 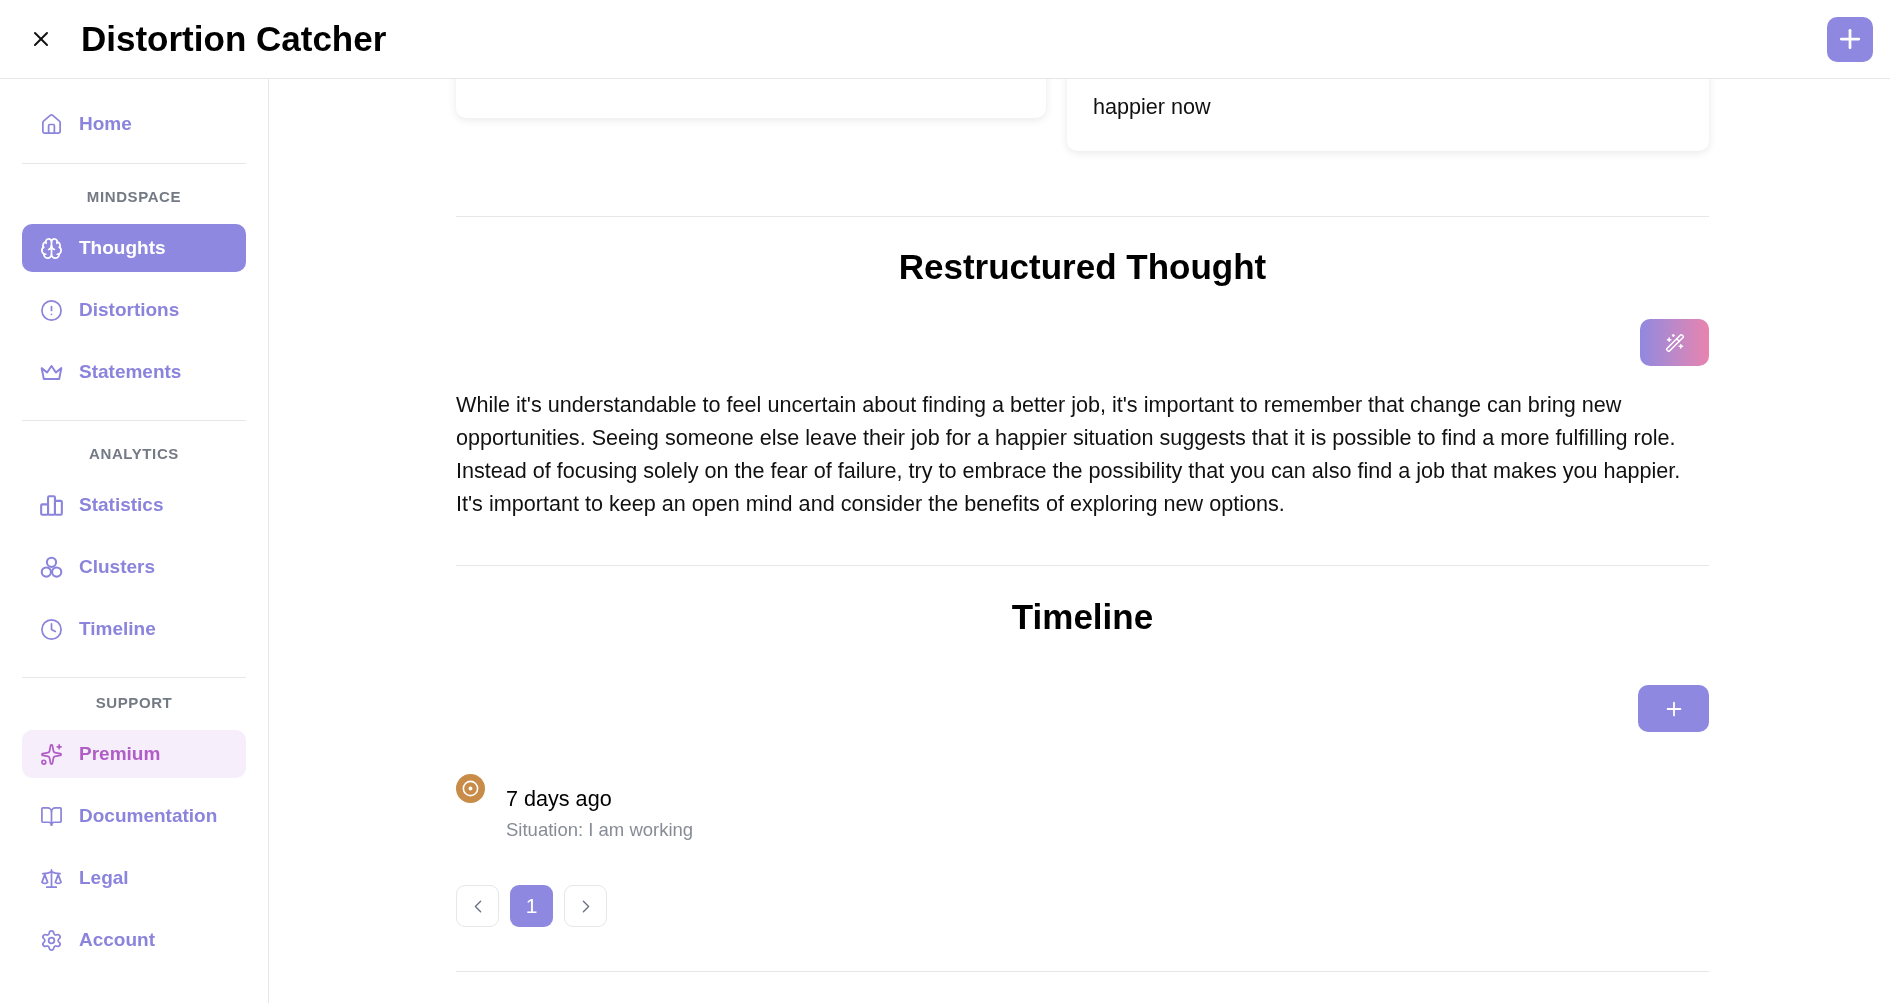 I want to click on scale-icon, so click(x=51, y=878).